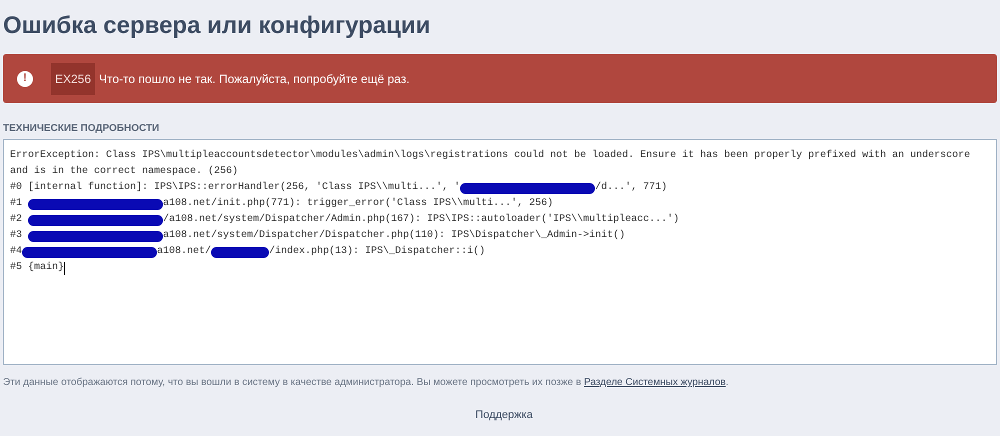 Image resolution: width=1000 pixels, height=436 pixels. What do you see at coordinates (17, 204) in the screenshot?
I see `code-text: #1` at bounding box center [17, 204].